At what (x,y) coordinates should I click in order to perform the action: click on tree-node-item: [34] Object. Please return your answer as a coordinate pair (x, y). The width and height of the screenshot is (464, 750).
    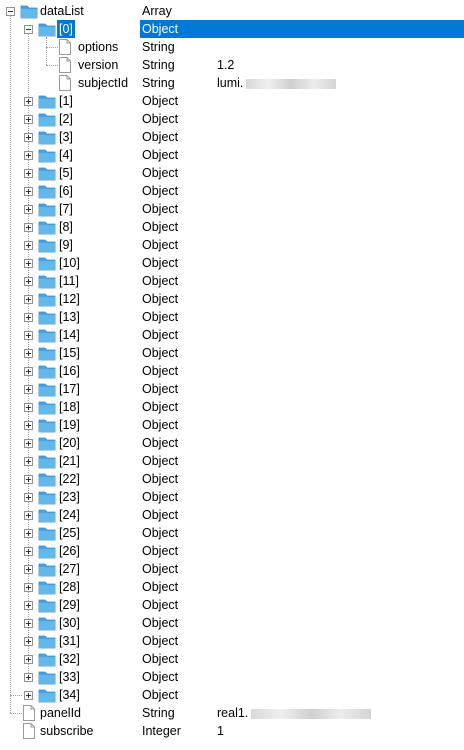
    Looking at the image, I should click on (232, 695).